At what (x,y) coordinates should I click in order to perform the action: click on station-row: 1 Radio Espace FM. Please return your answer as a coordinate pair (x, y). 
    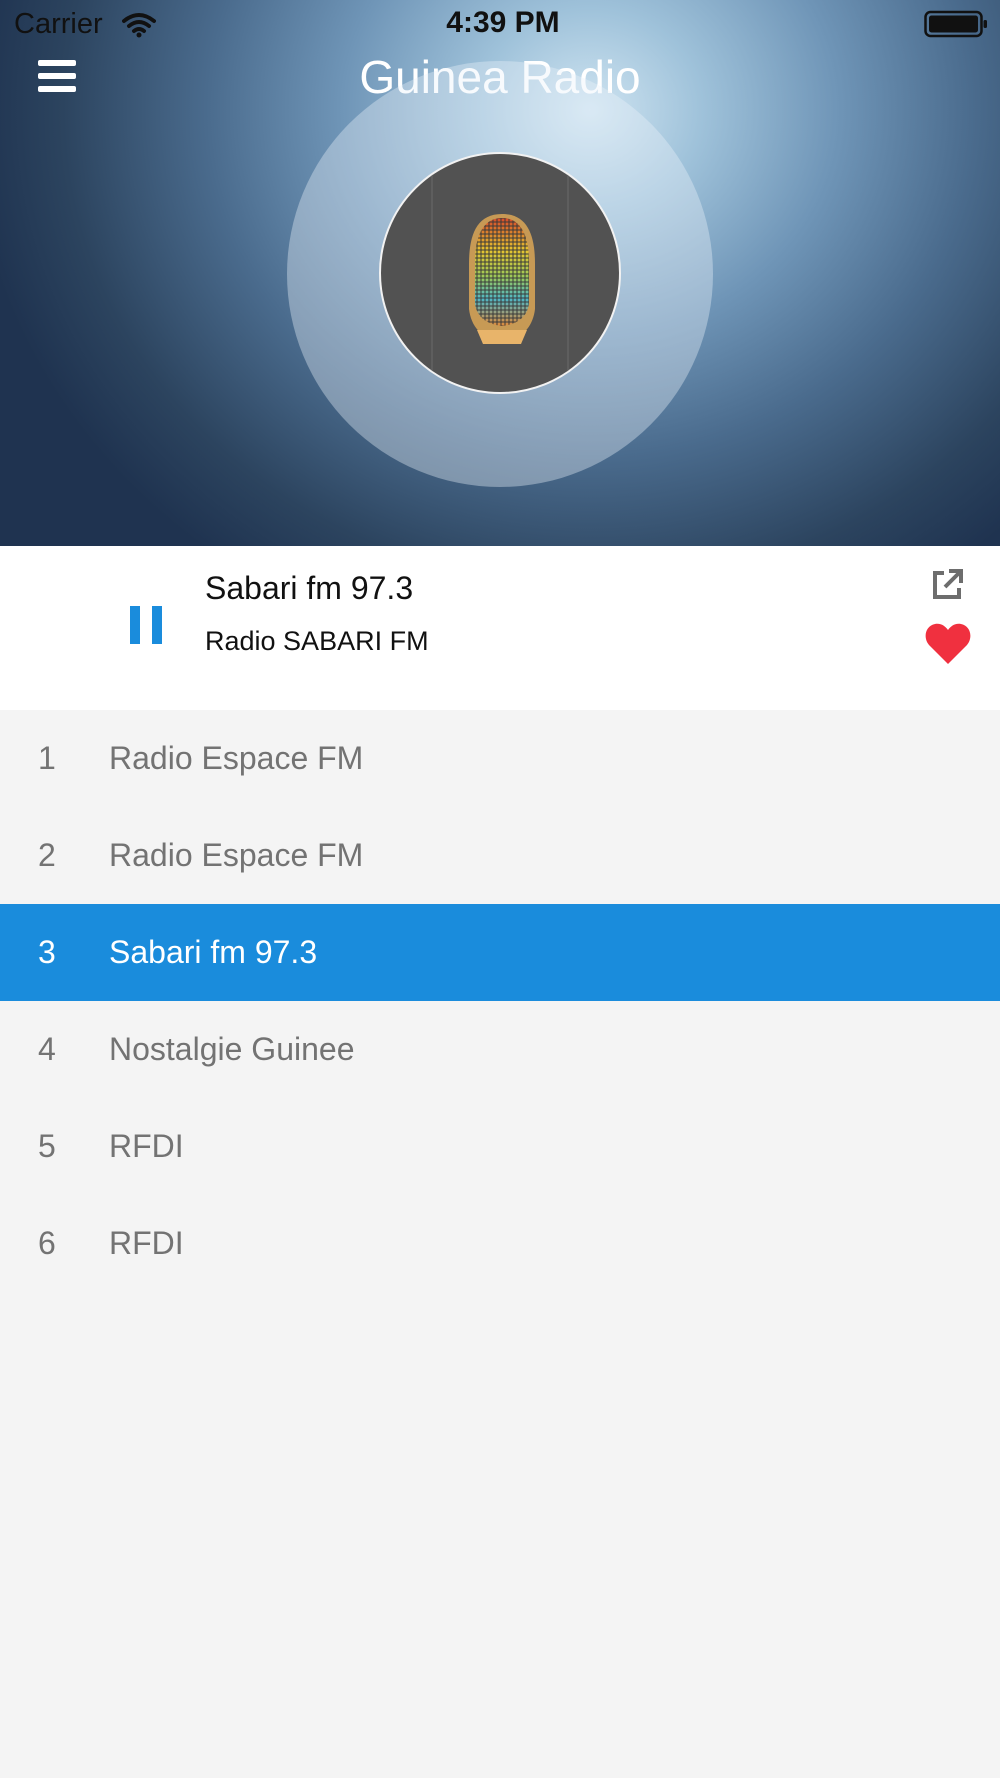
    Looking at the image, I should click on (500, 758).